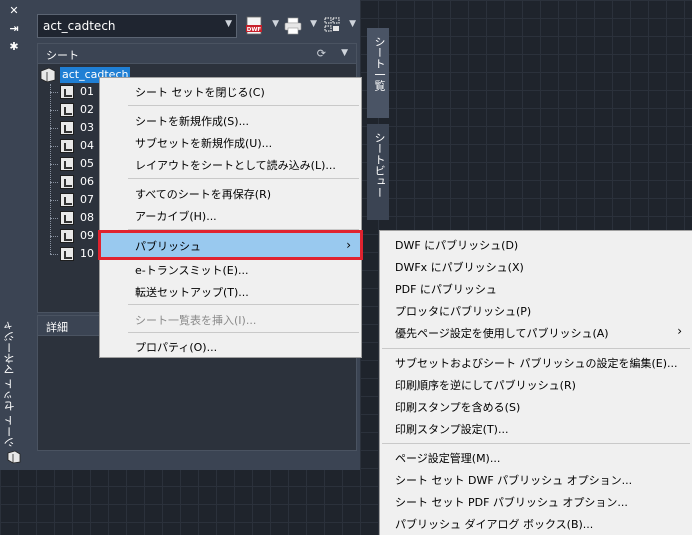 This screenshot has width=692, height=535. I want to click on sheet-number: 03, so click(87, 127).